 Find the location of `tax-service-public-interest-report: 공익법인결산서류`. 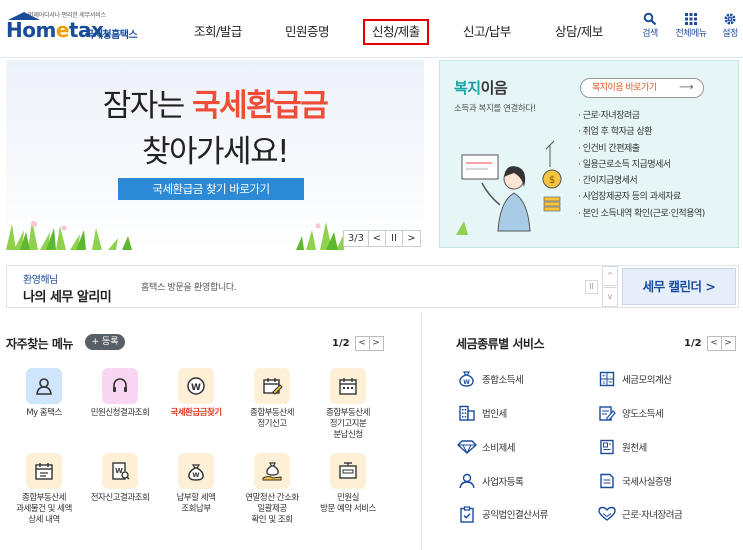

tax-service-public-interest-report: 공익법인결산서류 is located at coordinates (502, 514).